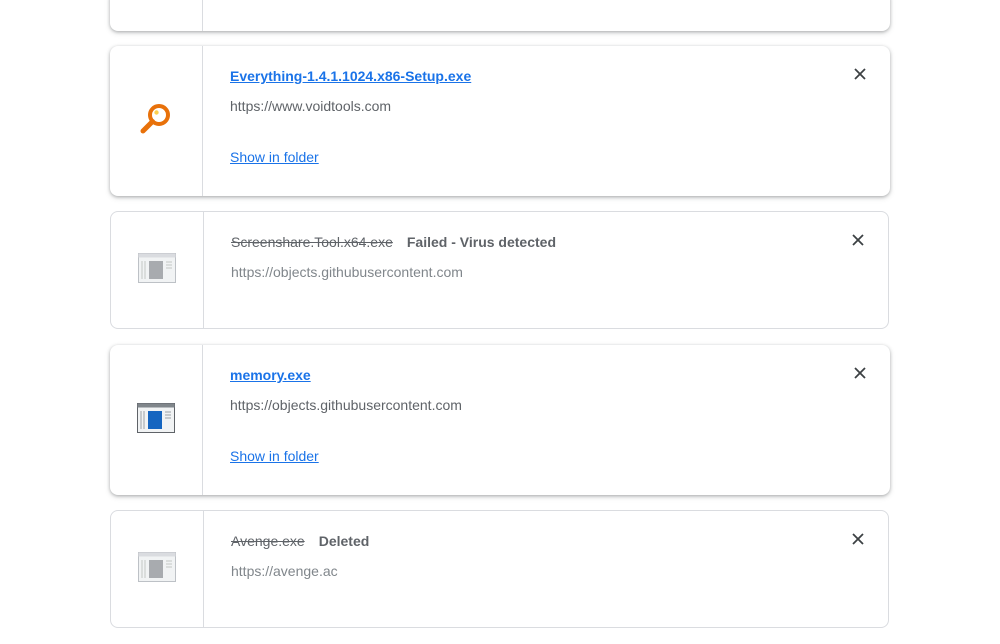  What do you see at coordinates (481, 242) in the screenshot?
I see `download-status: Failed - Virus detected` at bounding box center [481, 242].